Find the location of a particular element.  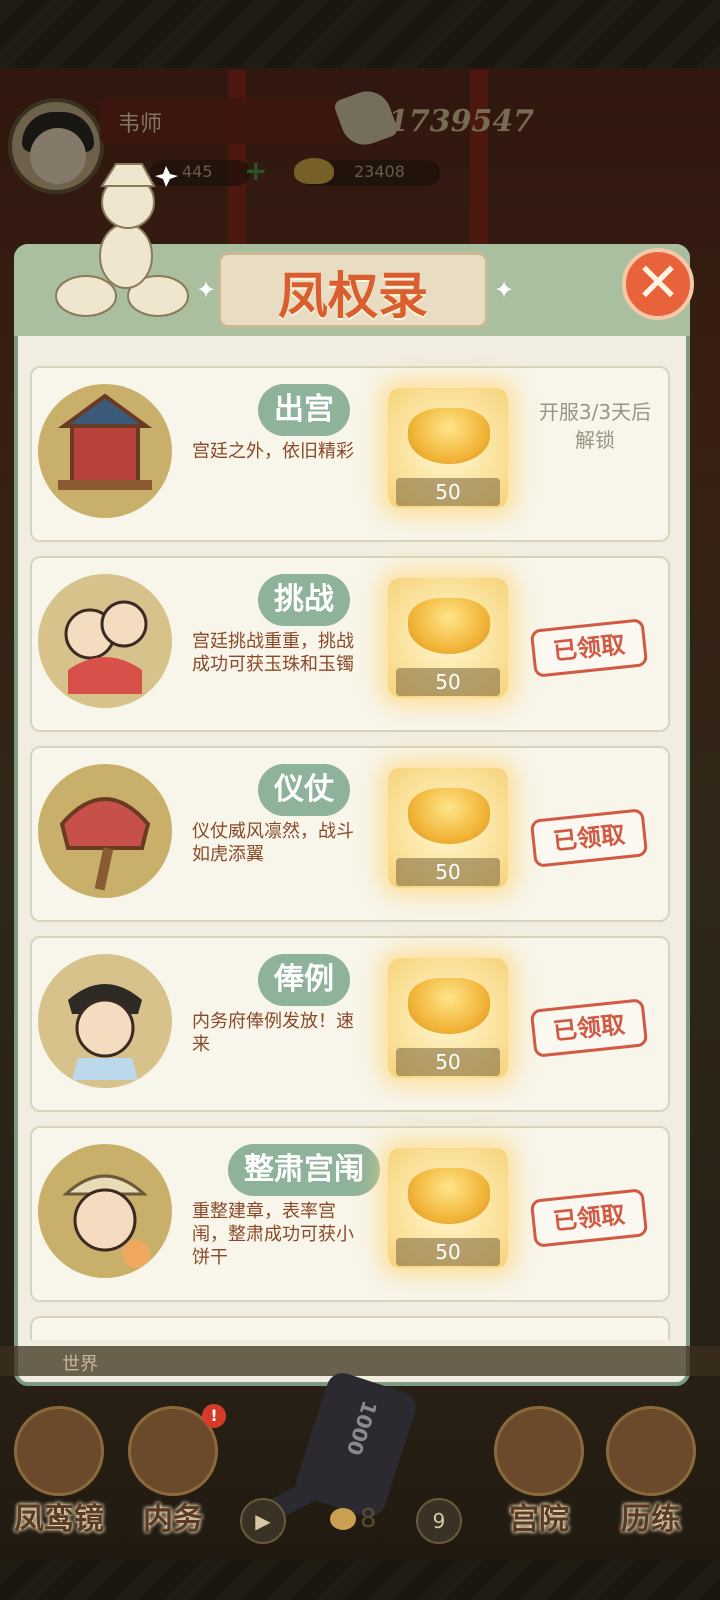

entry-row: 整肃宫闱 重整建章，表率宫闱，整肃成功可获小饼干 50 已领取 is located at coordinates (350, 1214).